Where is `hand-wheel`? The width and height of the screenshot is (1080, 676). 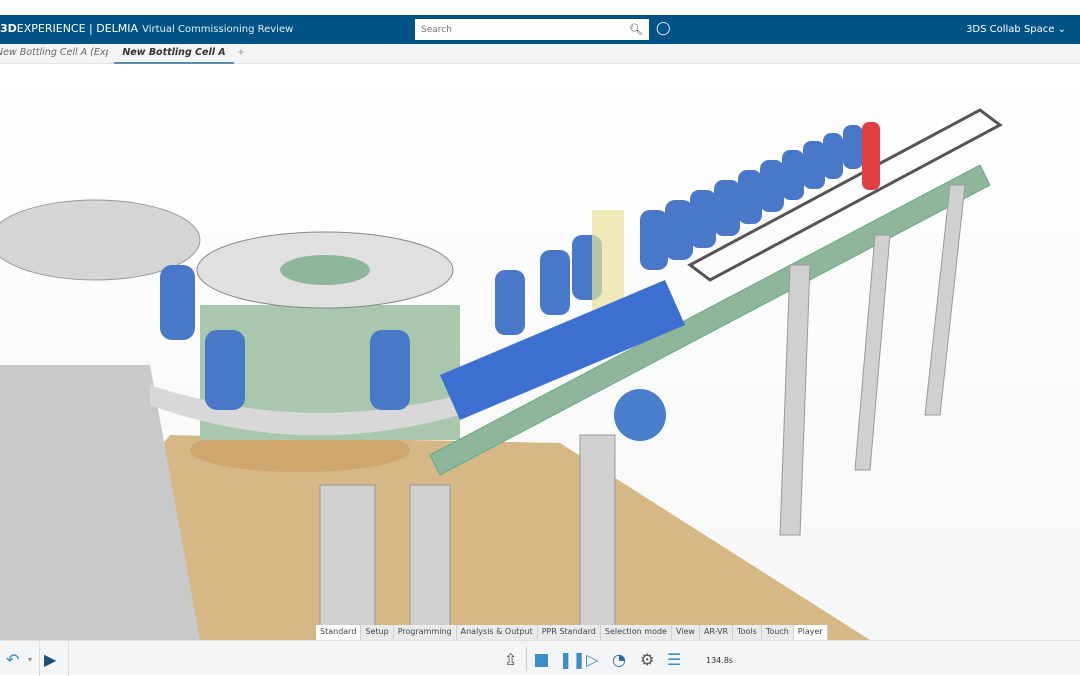
hand-wheel is located at coordinates (640, 415).